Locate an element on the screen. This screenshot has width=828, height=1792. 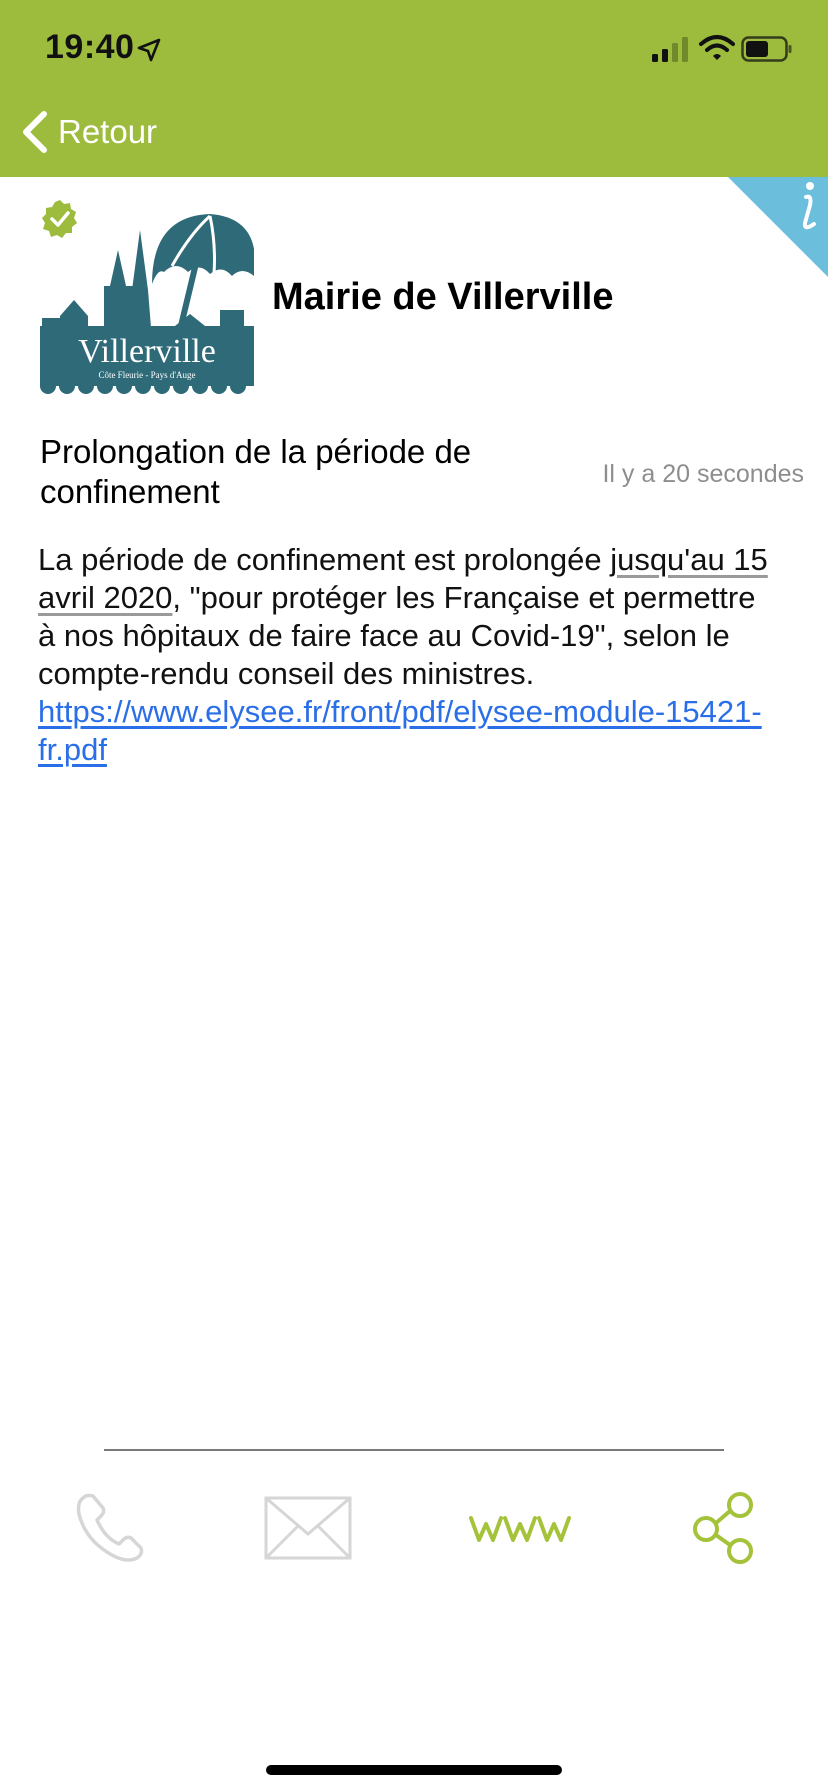
body-text-1: La période de confinement est prolongée is located at coordinates (324, 559).